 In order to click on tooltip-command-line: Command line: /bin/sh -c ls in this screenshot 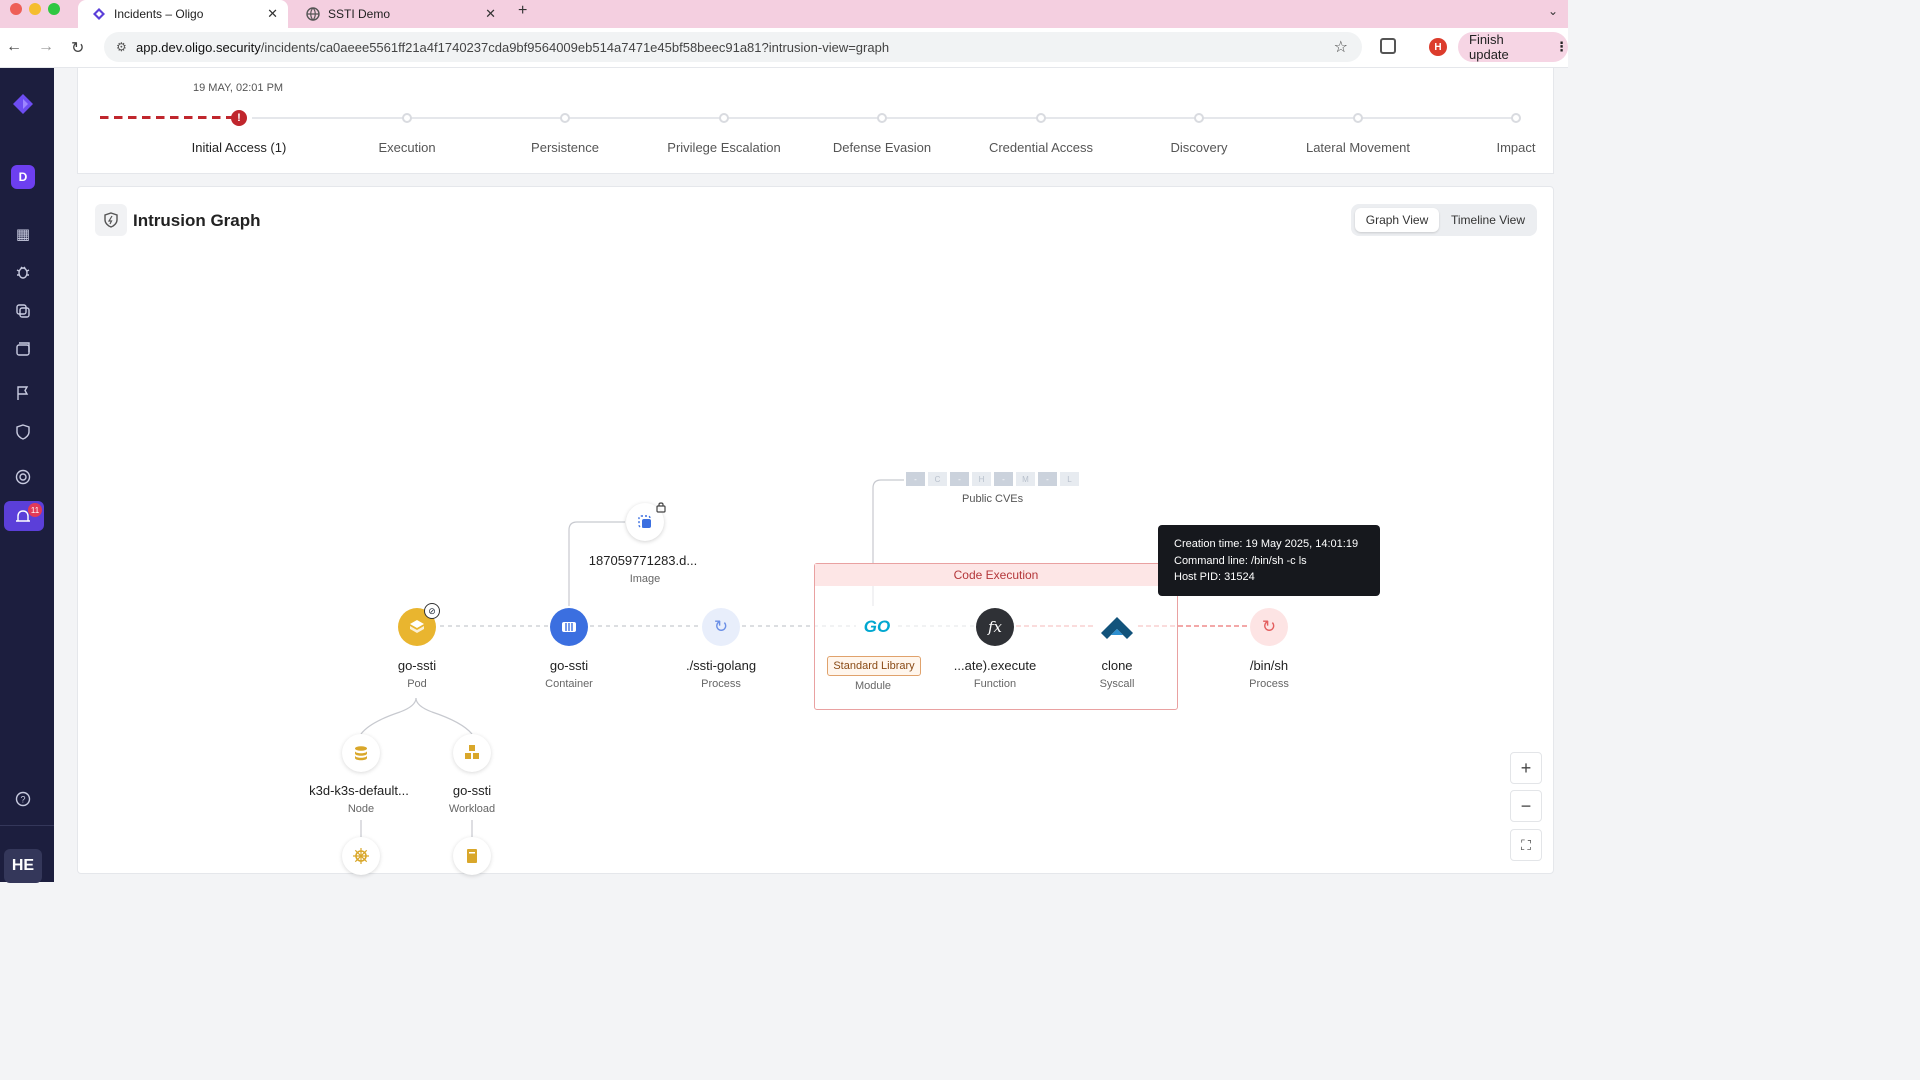, I will do `click(1240, 560)`.